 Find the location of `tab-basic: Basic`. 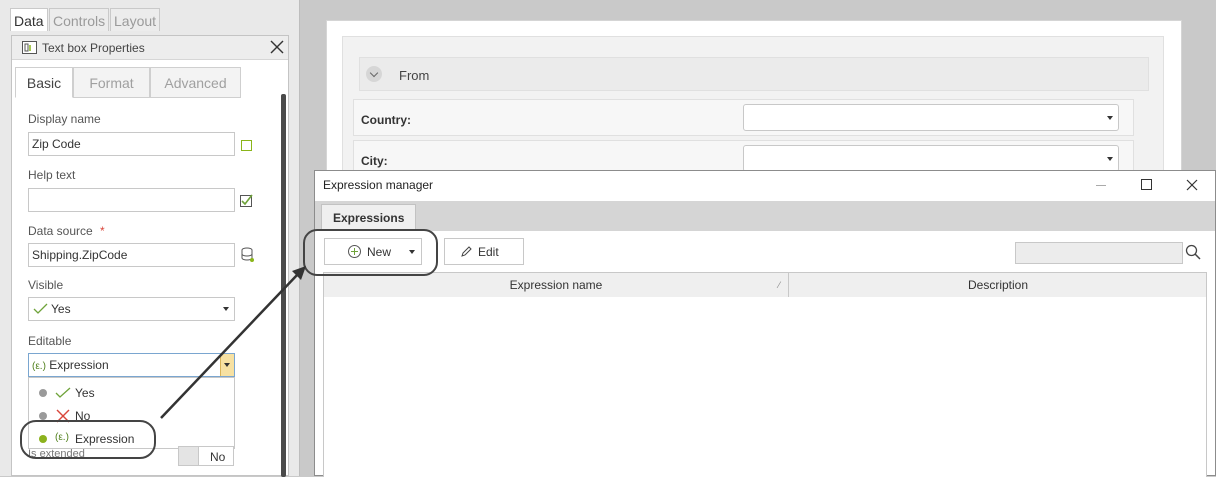

tab-basic: Basic is located at coordinates (44, 82).